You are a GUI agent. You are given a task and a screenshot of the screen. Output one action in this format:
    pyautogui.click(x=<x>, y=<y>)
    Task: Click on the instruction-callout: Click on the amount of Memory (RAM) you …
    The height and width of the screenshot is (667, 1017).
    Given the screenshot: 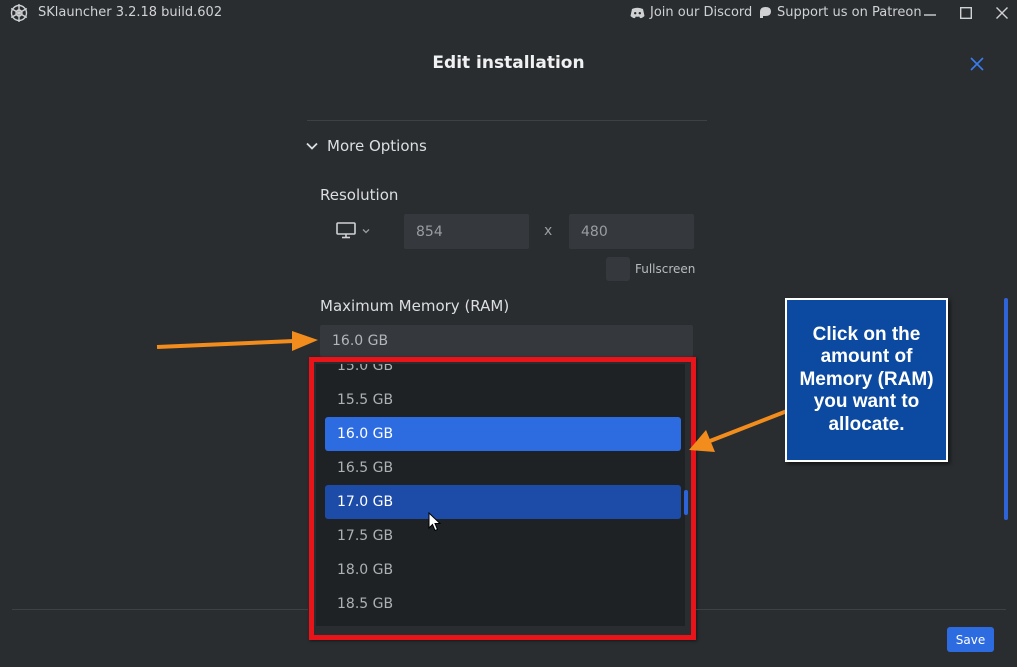 What is the action you would take?
    pyautogui.click(x=866, y=380)
    